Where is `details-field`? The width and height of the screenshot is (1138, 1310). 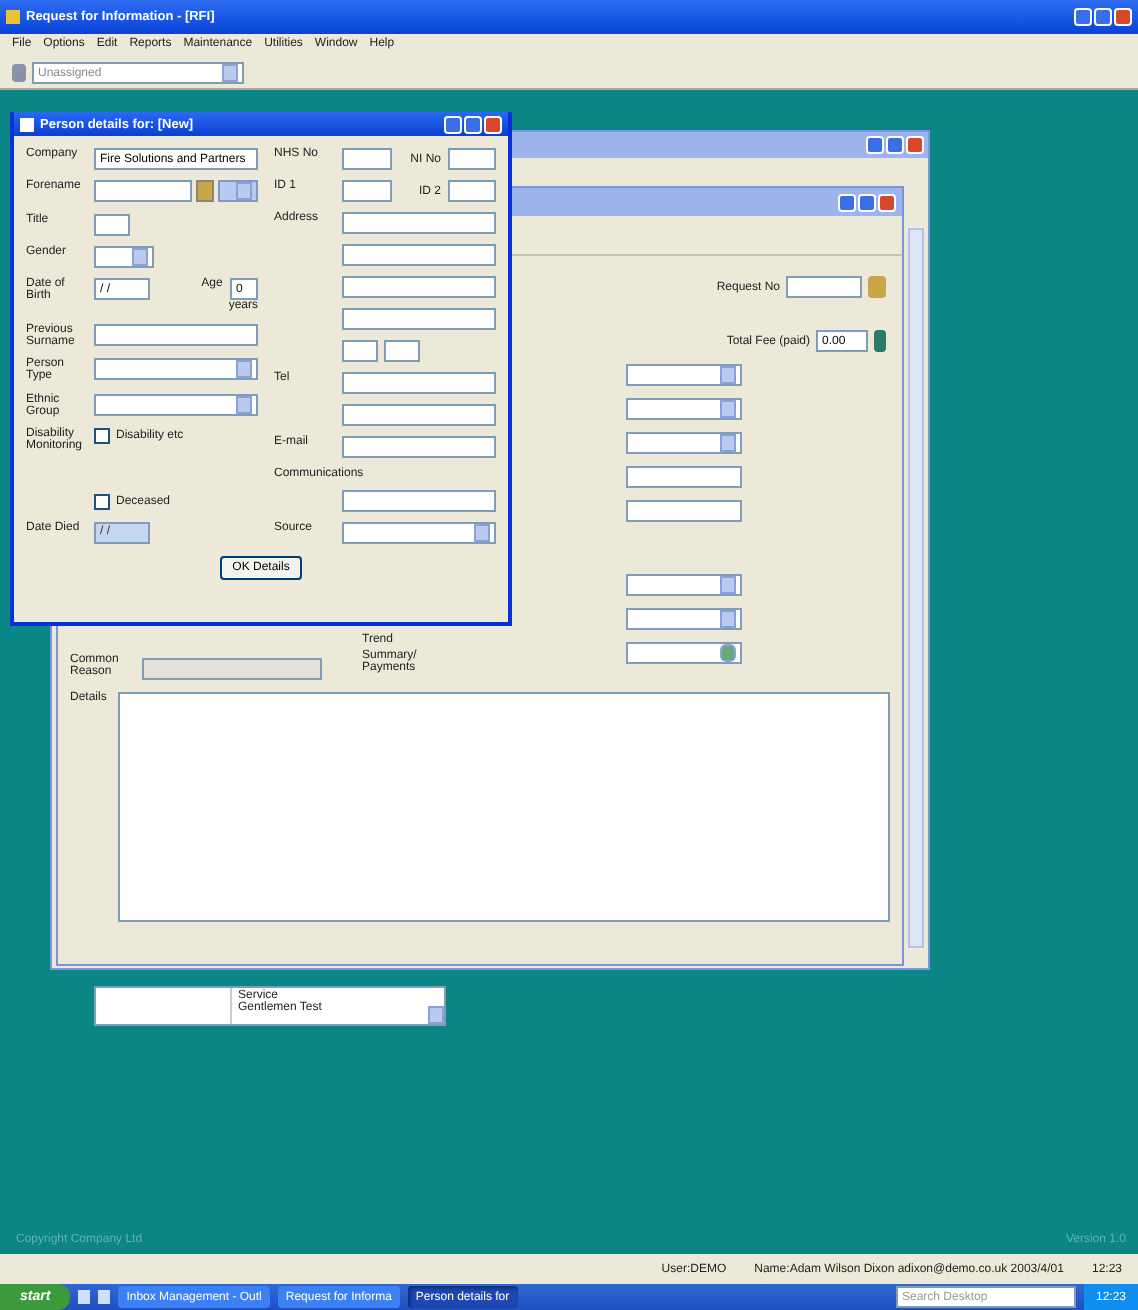
details-field is located at coordinates (504, 807).